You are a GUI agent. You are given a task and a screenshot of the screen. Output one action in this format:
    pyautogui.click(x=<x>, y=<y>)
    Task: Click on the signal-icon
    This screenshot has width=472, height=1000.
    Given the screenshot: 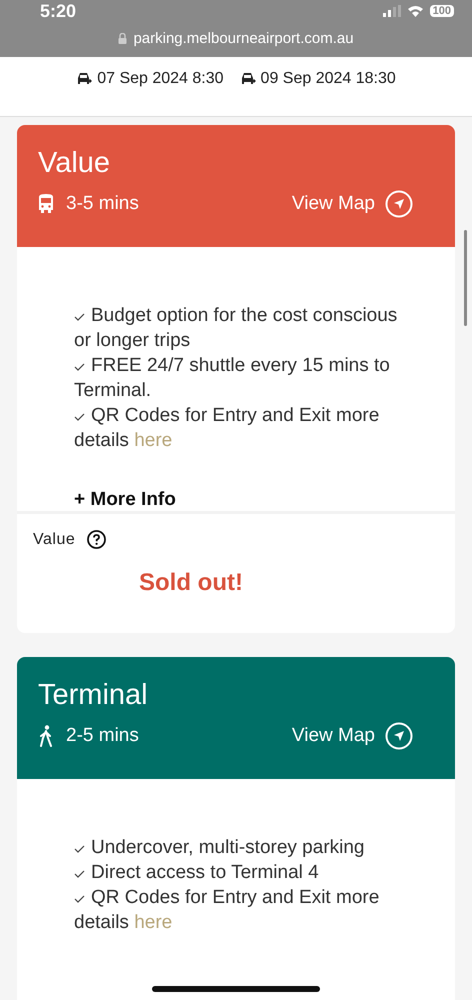 What is the action you would take?
    pyautogui.click(x=391, y=11)
    